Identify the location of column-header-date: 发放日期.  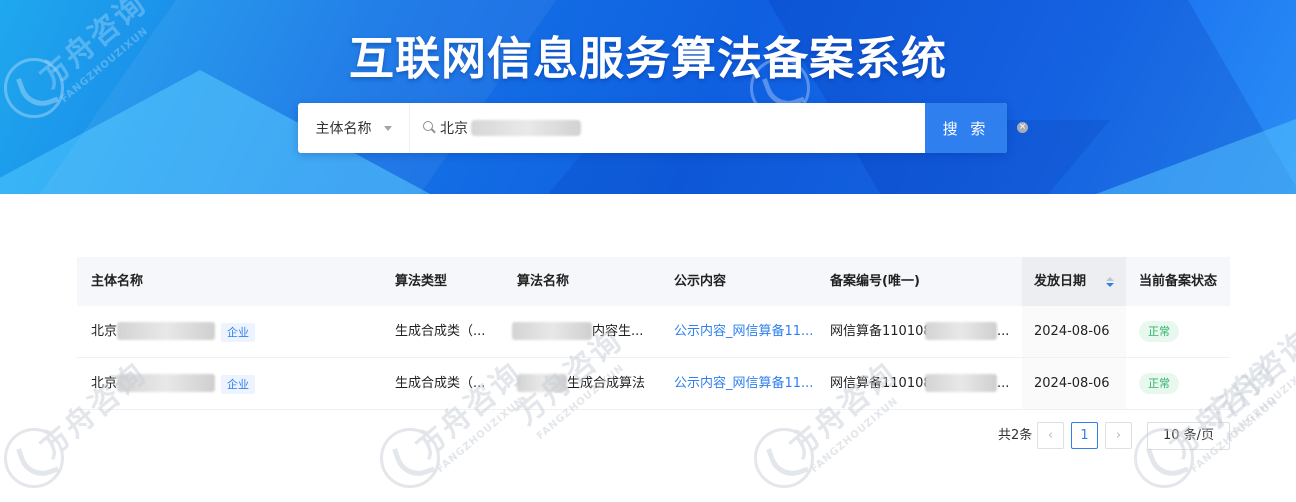
(1060, 281).